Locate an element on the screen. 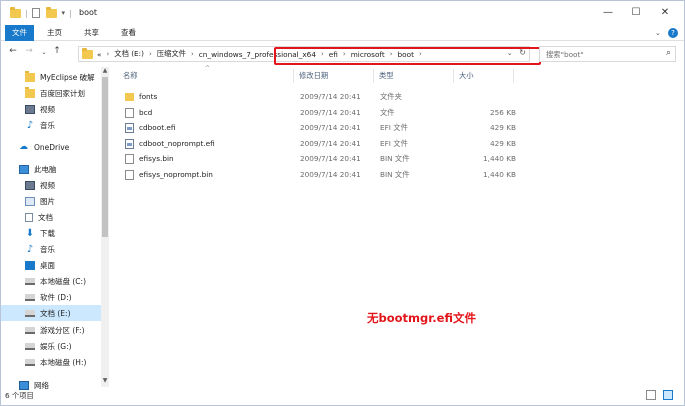 The height and width of the screenshot is (406, 685). minimize-button: — is located at coordinates (608, 13).